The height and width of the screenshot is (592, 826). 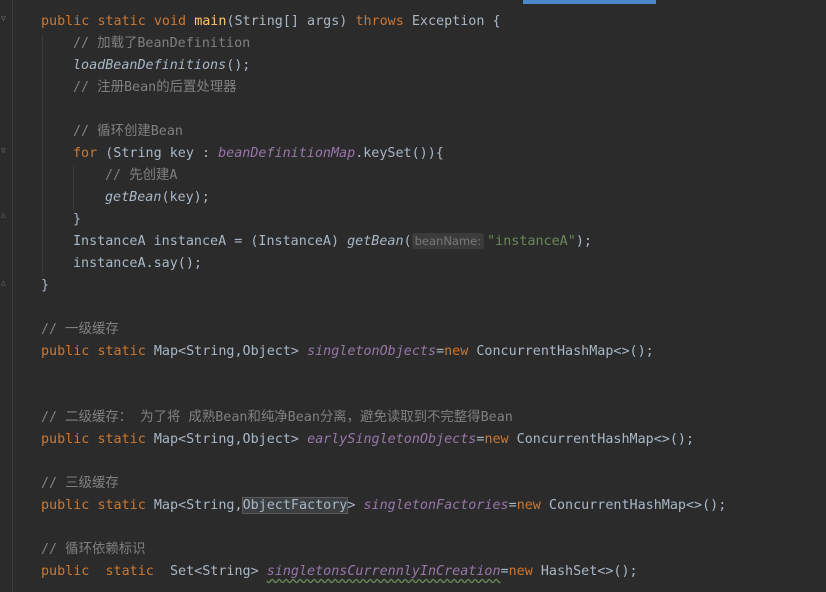 I want to click on field-singleton-factories: singletonFactories, so click(x=436, y=505).